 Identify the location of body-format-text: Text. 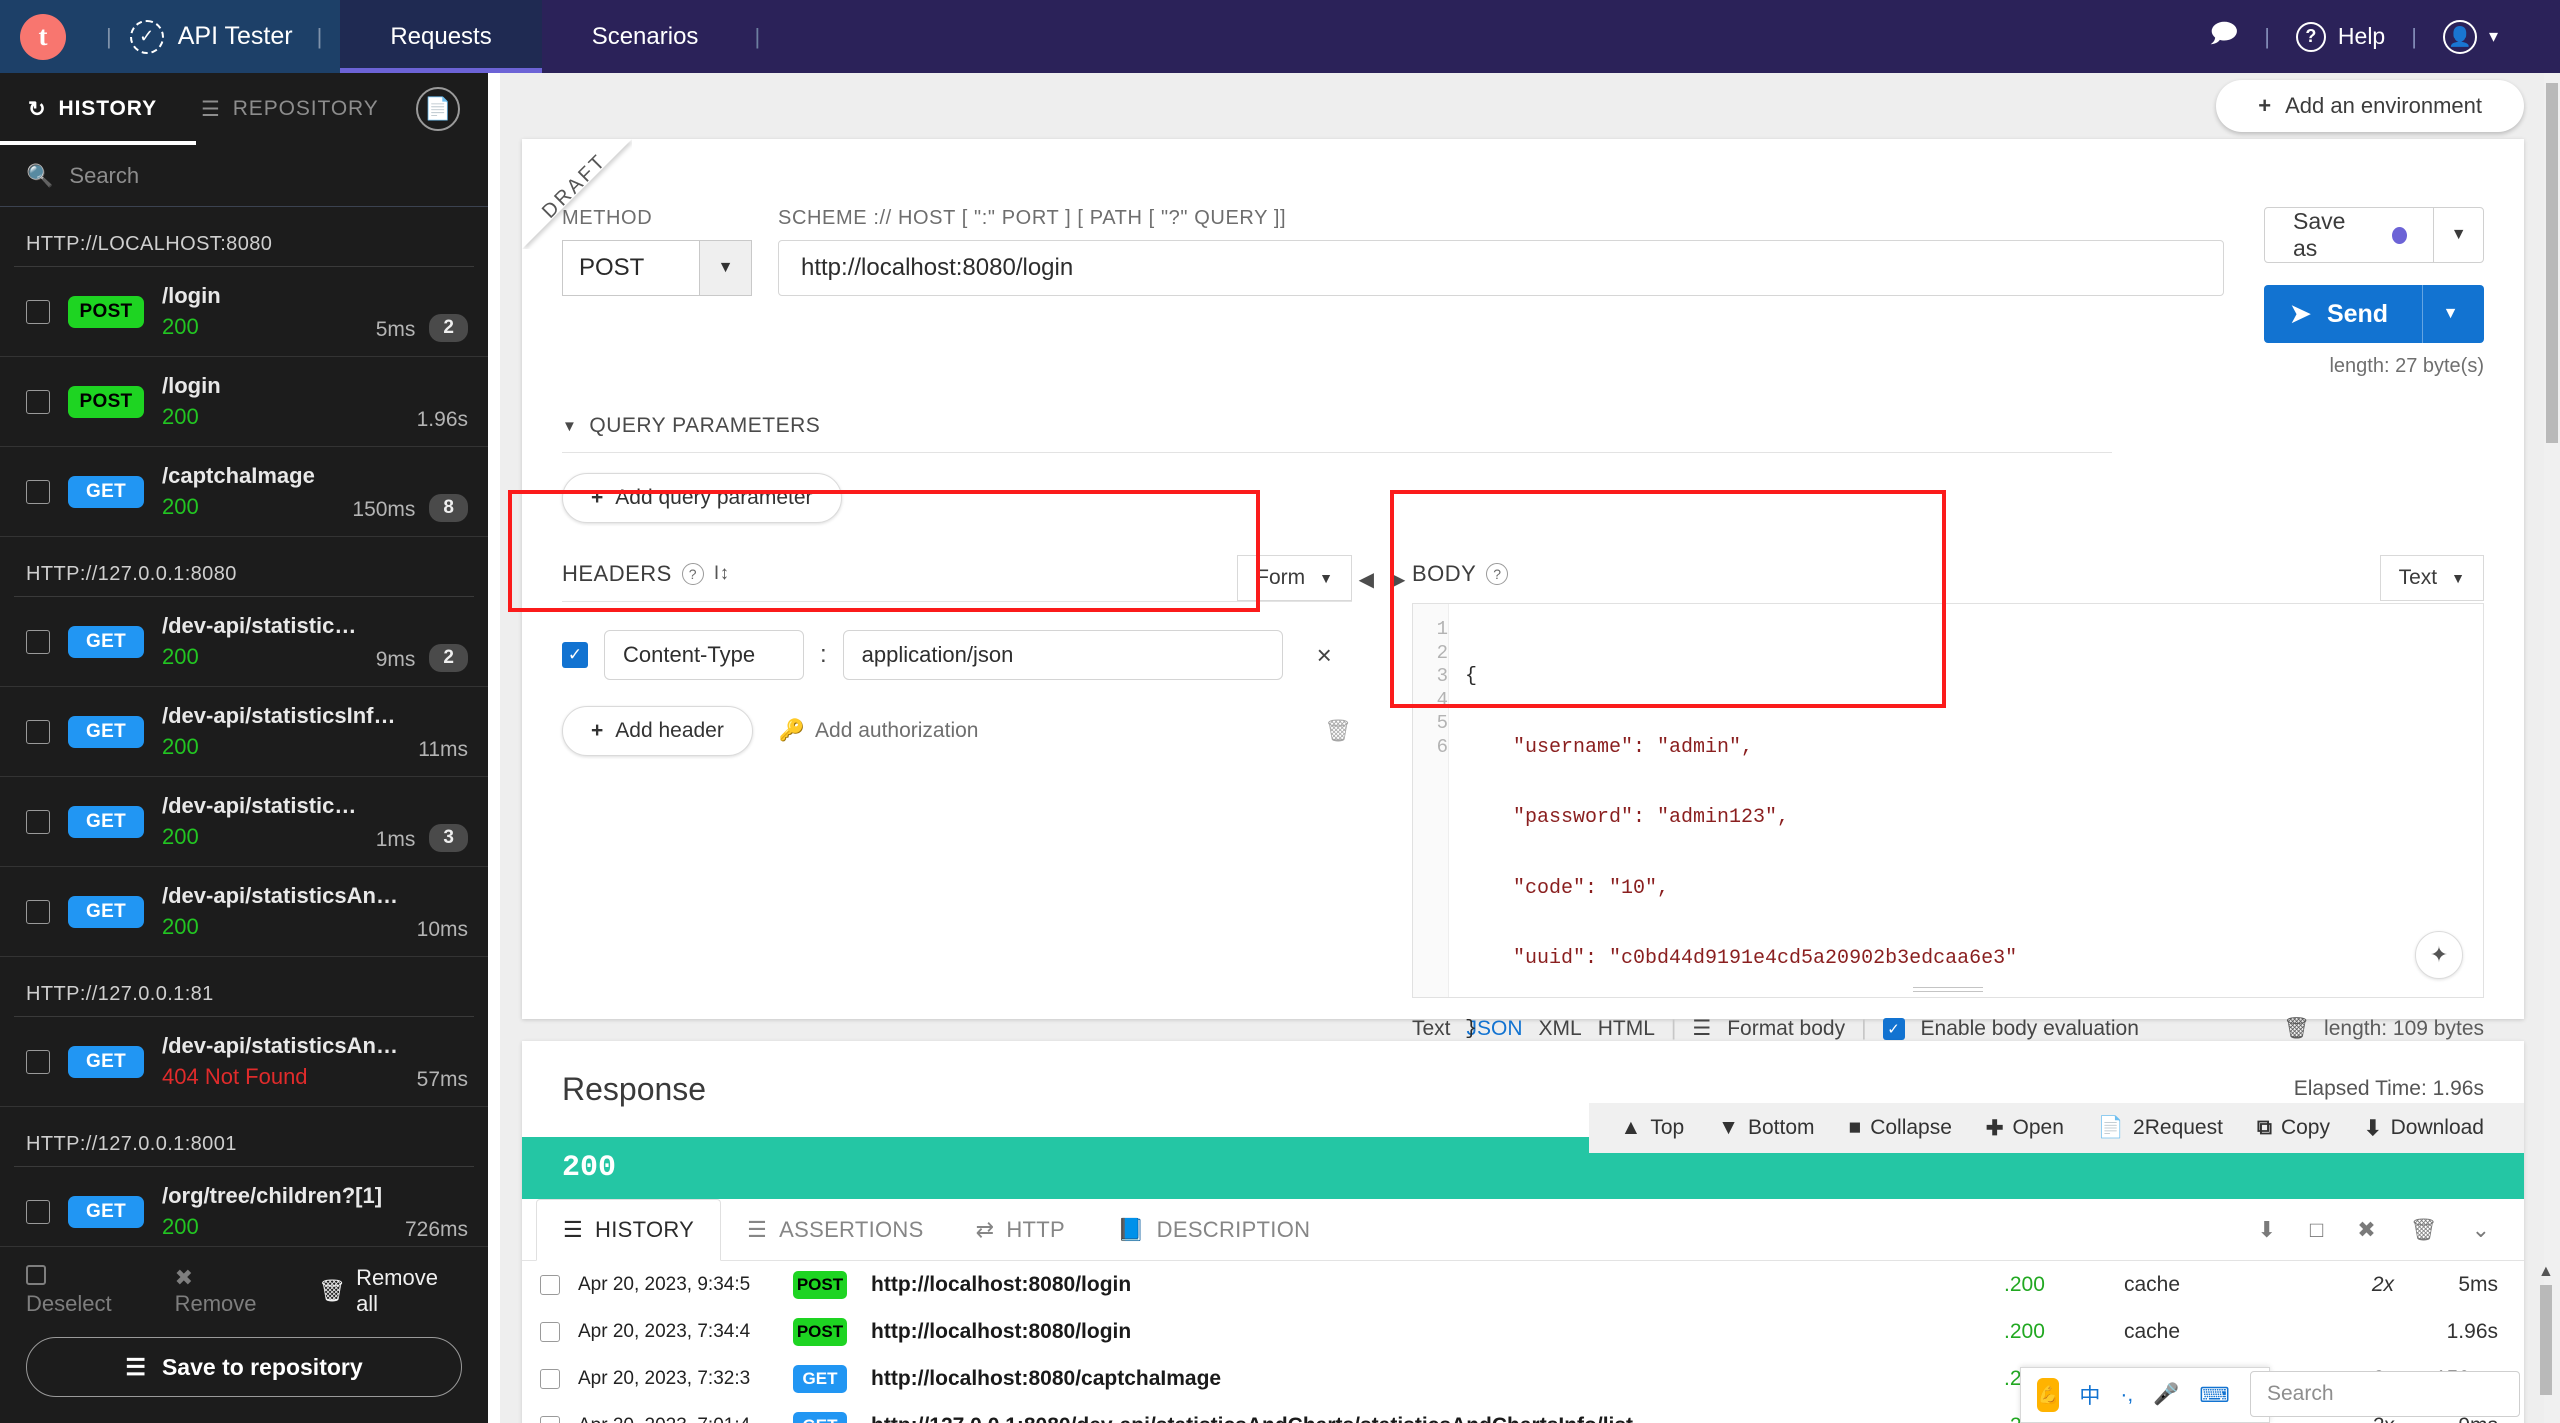
(1431, 1029).